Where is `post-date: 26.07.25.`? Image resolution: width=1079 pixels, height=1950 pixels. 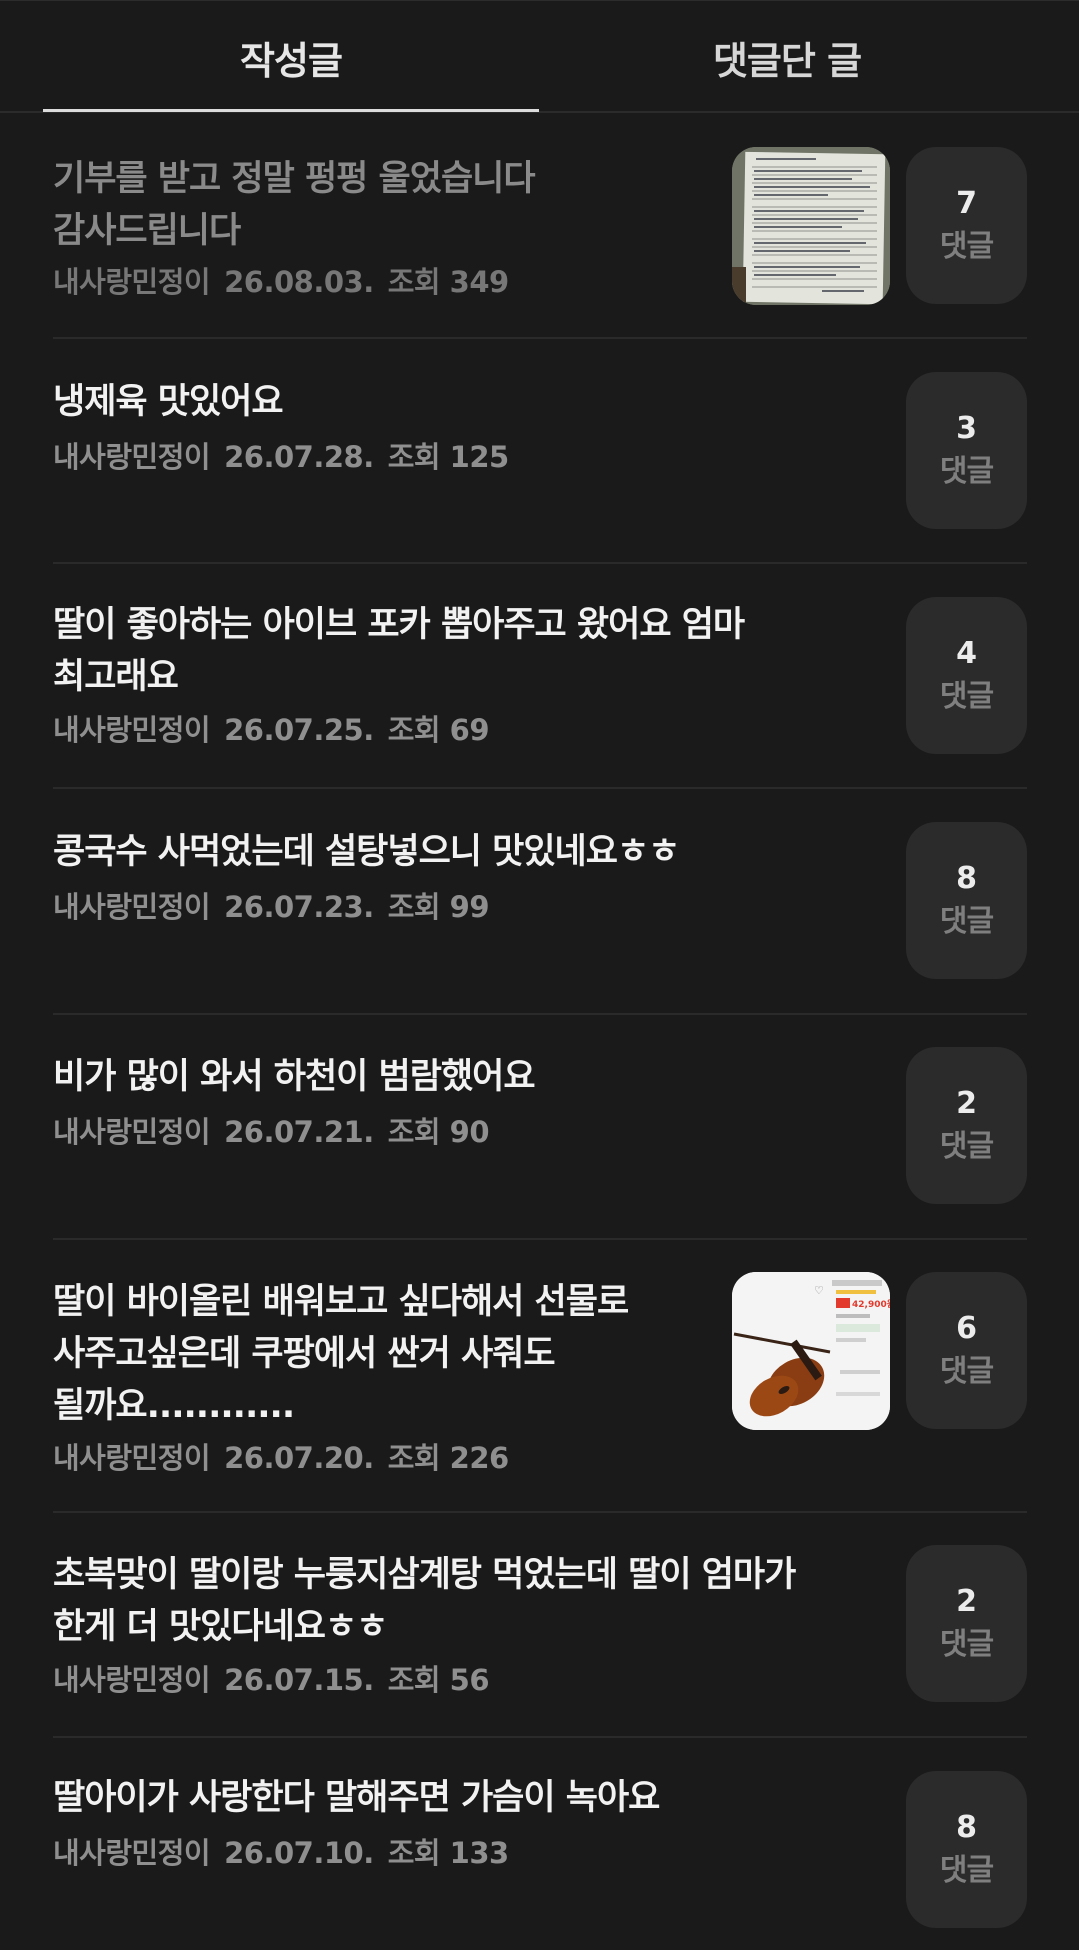
post-date: 26.07.25. is located at coordinates (299, 730).